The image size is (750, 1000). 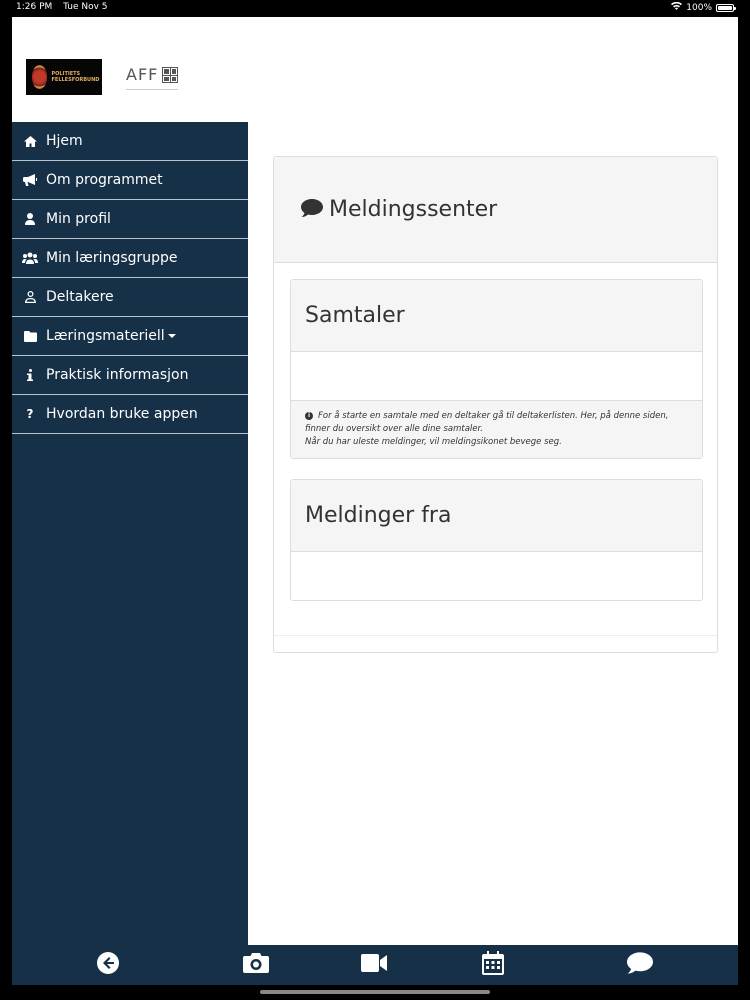 What do you see at coordinates (80, 297) in the screenshot?
I see `sidebar-item-label: Deltakere` at bounding box center [80, 297].